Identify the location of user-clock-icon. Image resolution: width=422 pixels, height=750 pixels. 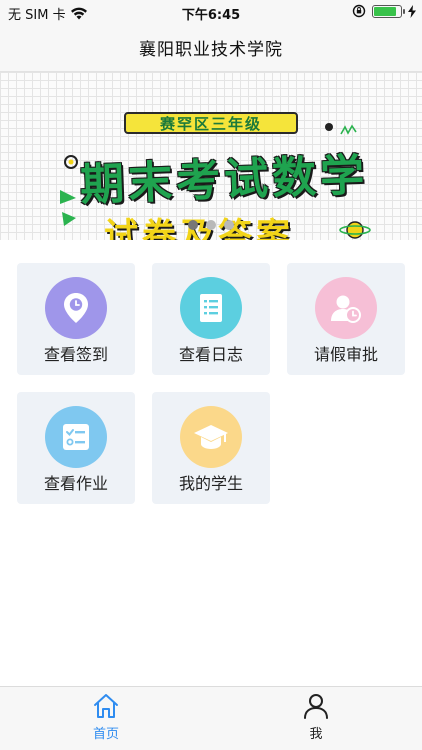
(346, 308).